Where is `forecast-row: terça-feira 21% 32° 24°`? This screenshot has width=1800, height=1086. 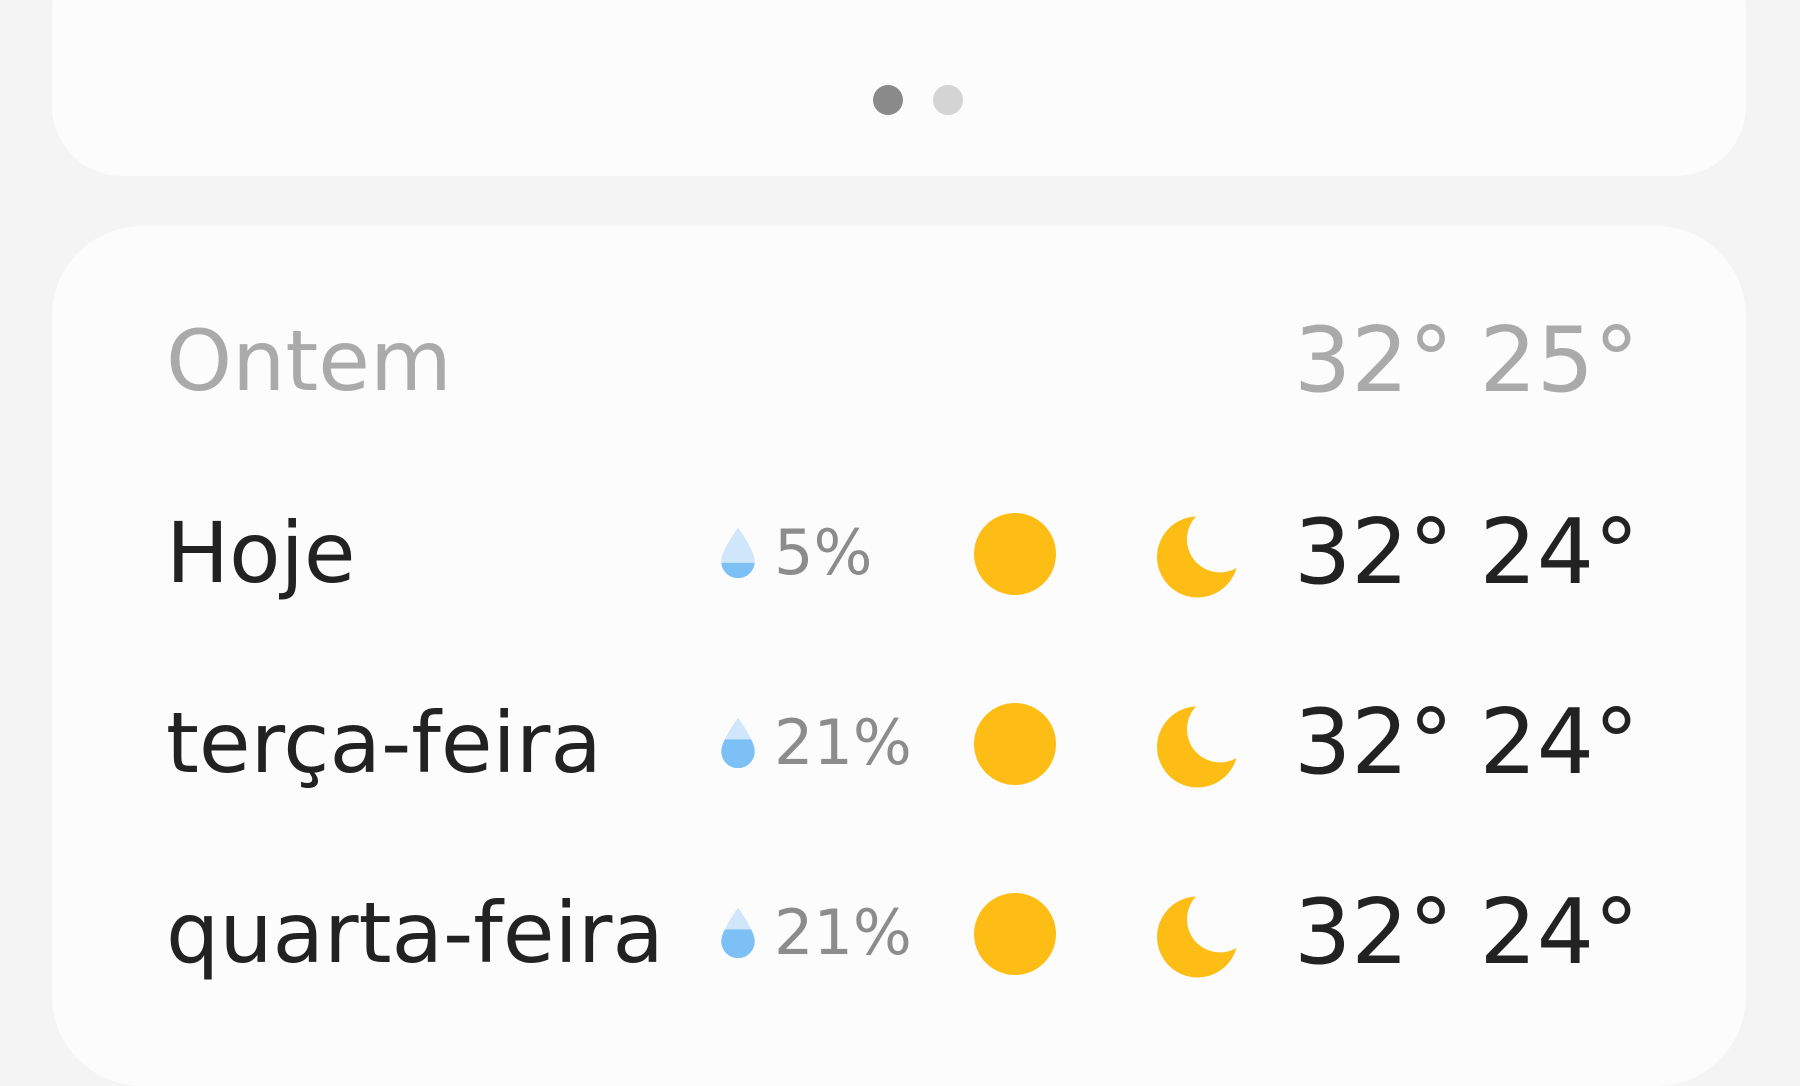 forecast-row: terça-feira 21% 32° 24° is located at coordinates (899, 743).